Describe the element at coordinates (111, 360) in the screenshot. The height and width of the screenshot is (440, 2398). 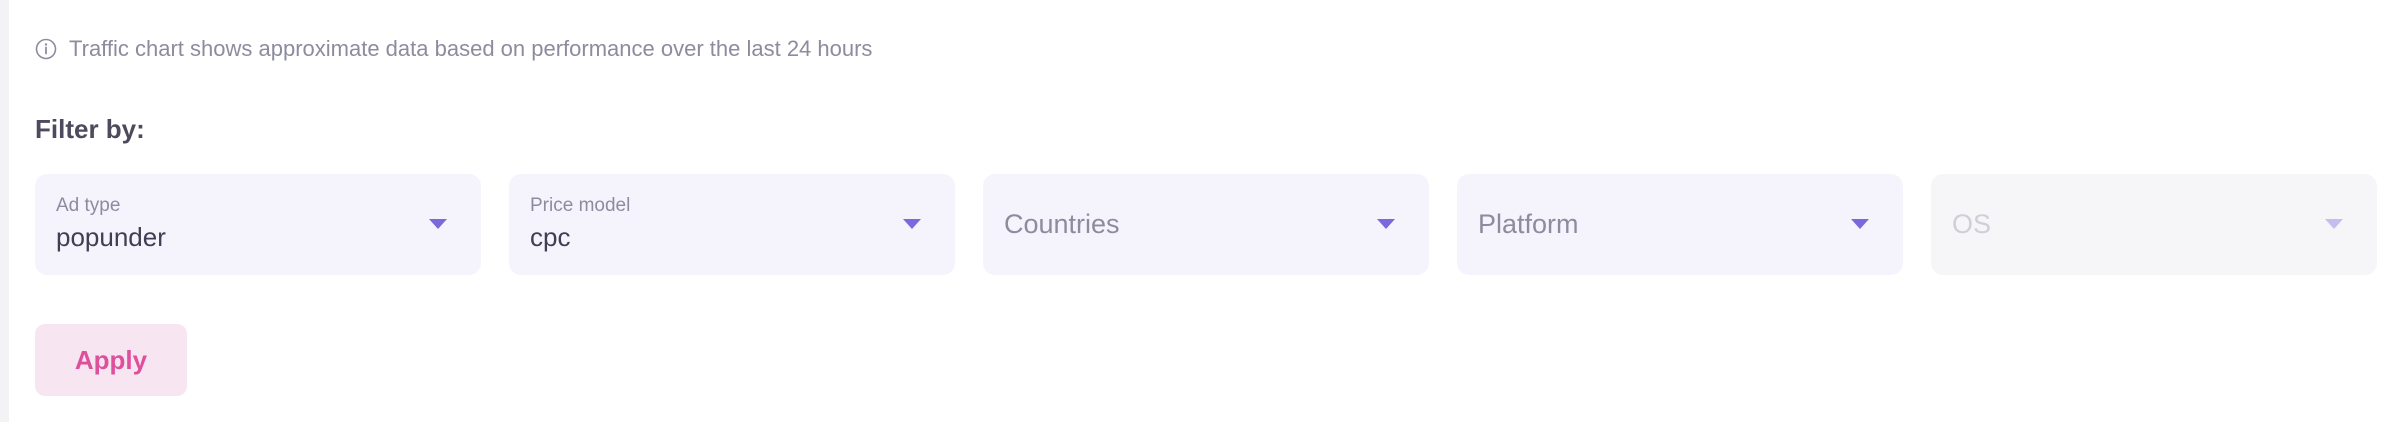
I see `apply-button: Apply` at that location.